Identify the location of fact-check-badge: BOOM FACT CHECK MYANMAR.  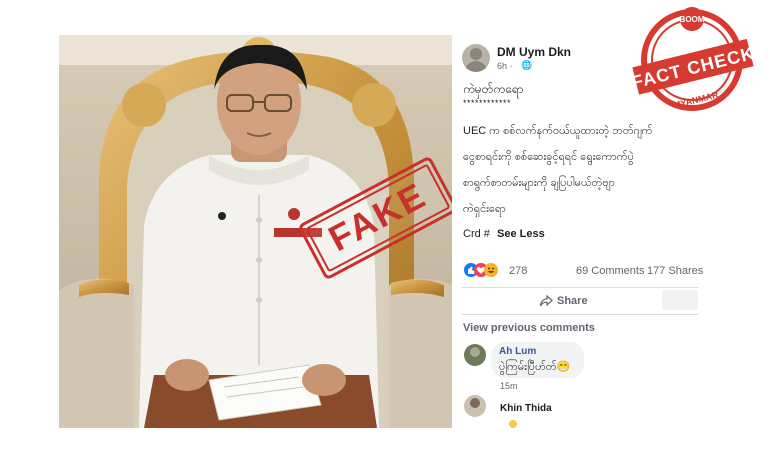
(693, 59).